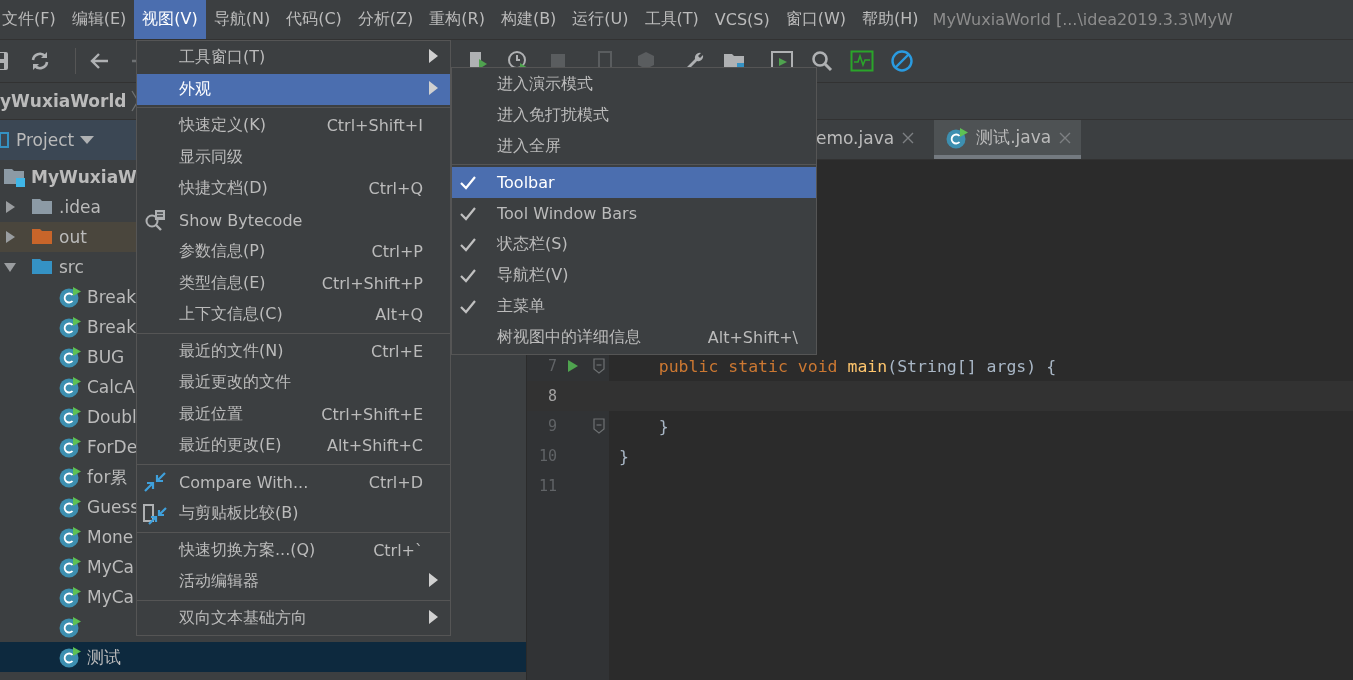 The width and height of the screenshot is (1353, 680). Describe the element at coordinates (84, 177) in the screenshot. I see `tree-item: MyWuxiaW` at that location.